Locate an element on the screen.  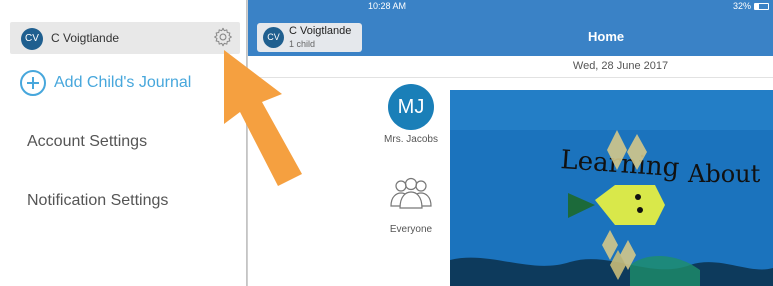
battery-percent: 32% is located at coordinates (741, 6).